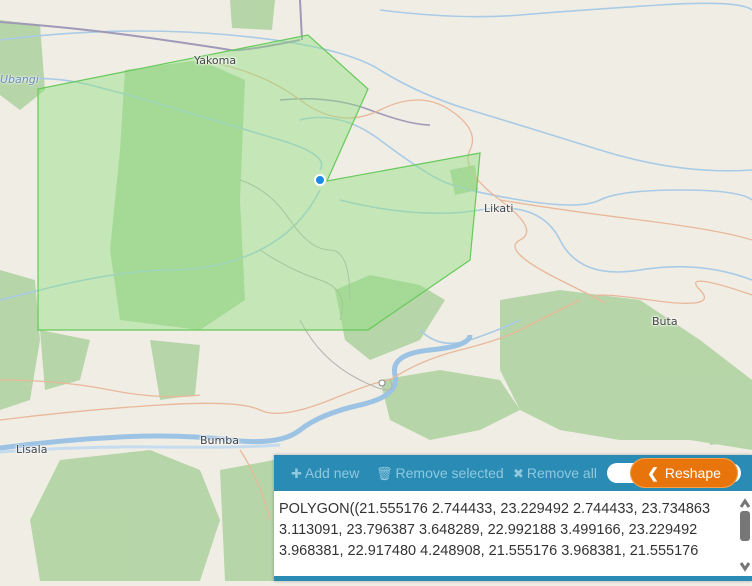 The image size is (752, 586). I want to click on place-label-likati: Likati, so click(499, 208).